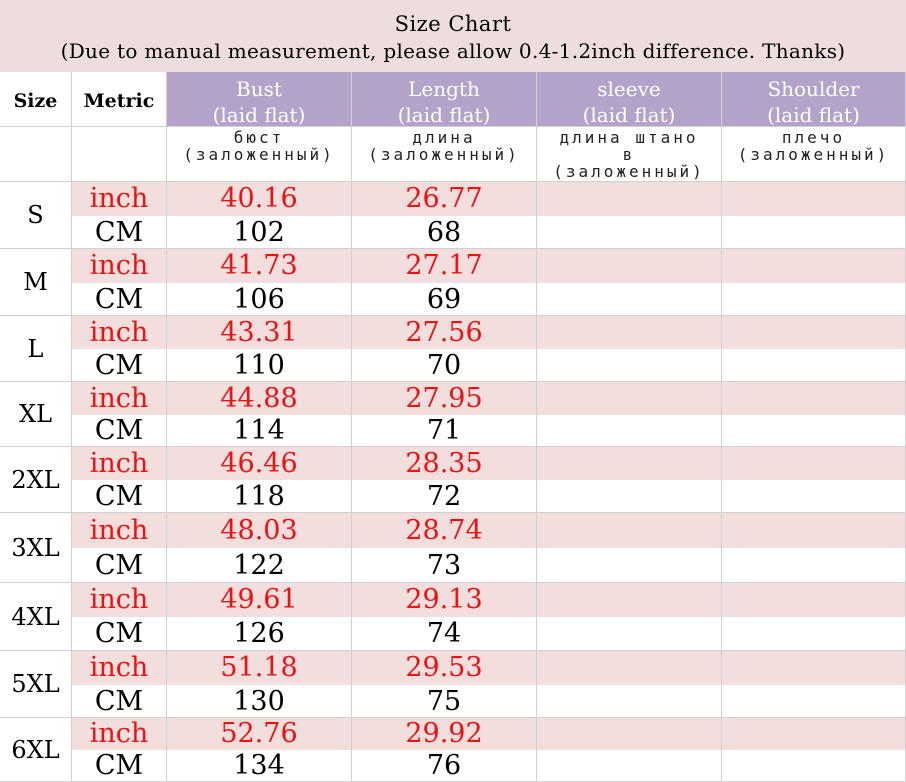  What do you see at coordinates (489, 199) in the screenshot?
I see `inch-row: inch 40.16 26.77` at bounding box center [489, 199].